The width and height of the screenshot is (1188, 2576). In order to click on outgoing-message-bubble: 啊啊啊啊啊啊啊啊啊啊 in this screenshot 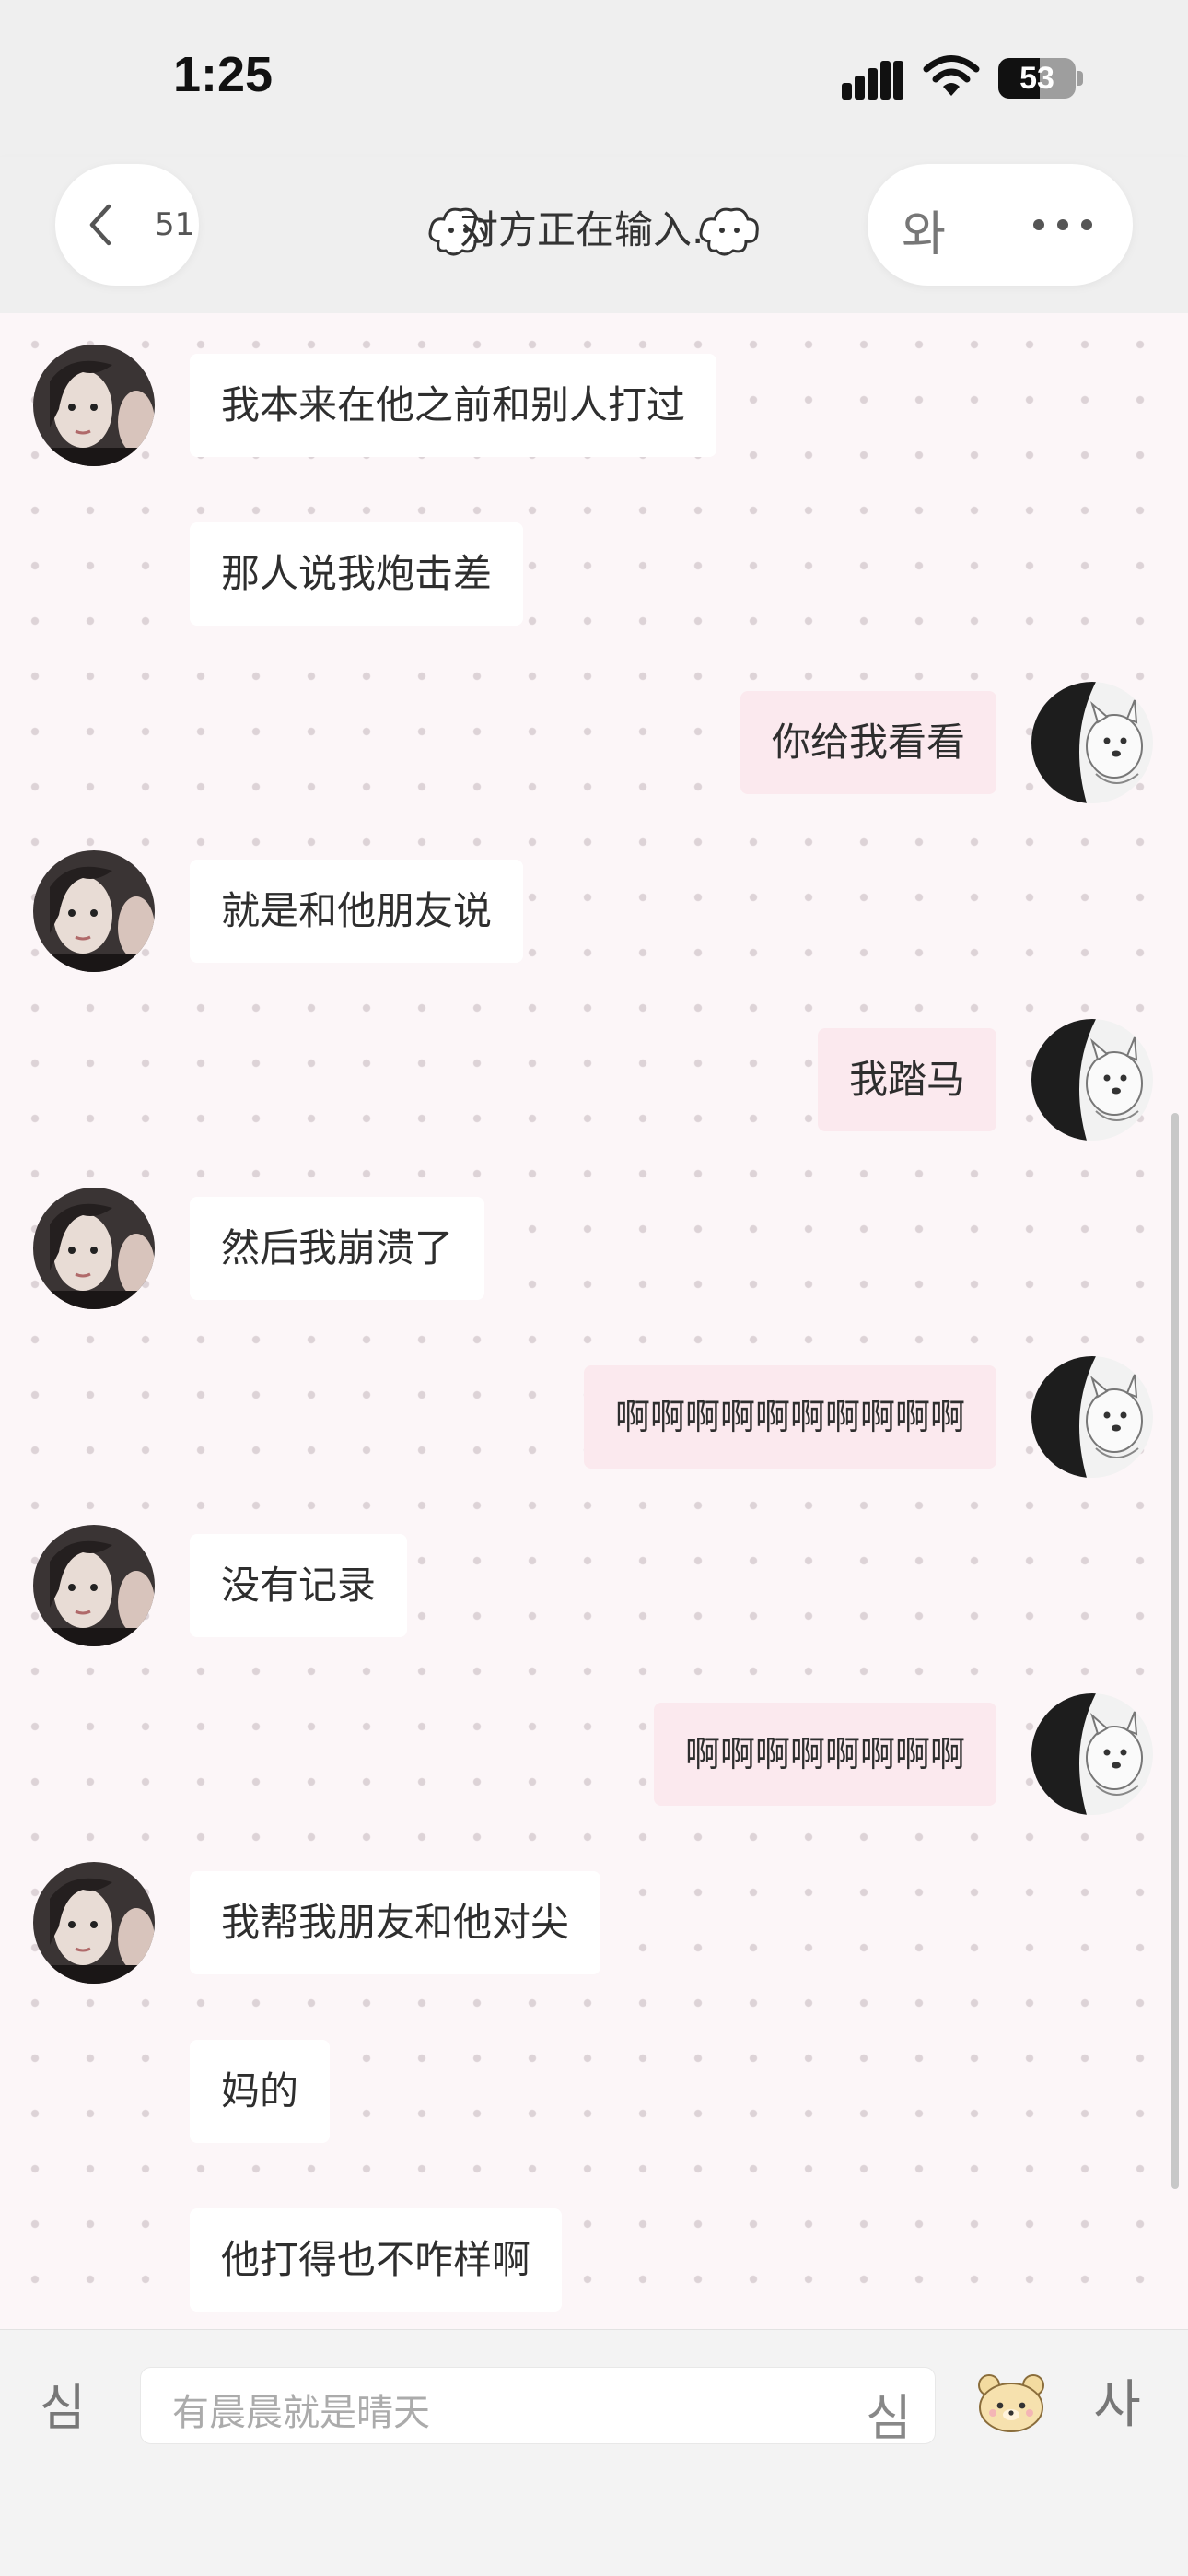, I will do `click(789, 1417)`.